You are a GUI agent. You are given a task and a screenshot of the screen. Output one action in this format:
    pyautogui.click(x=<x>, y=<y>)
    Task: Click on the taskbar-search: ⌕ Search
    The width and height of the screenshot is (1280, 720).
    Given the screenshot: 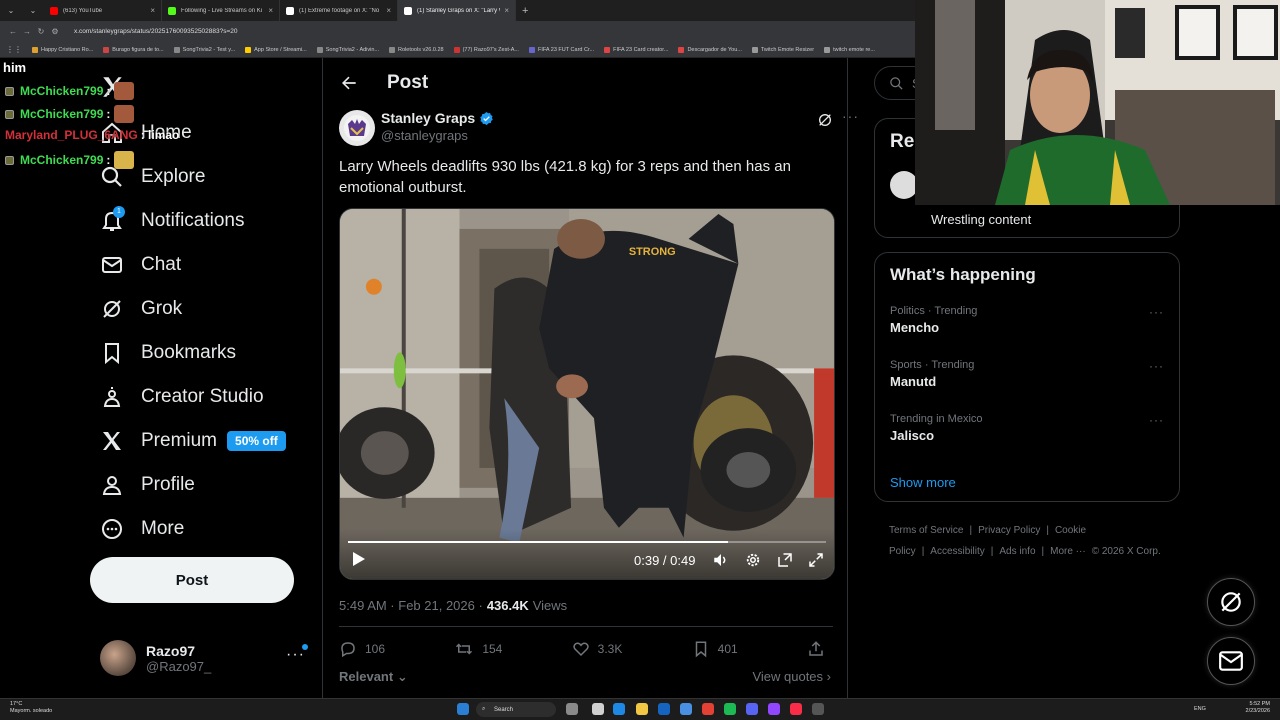 What is the action you would take?
    pyautogui.click(x=516, y=709)
    